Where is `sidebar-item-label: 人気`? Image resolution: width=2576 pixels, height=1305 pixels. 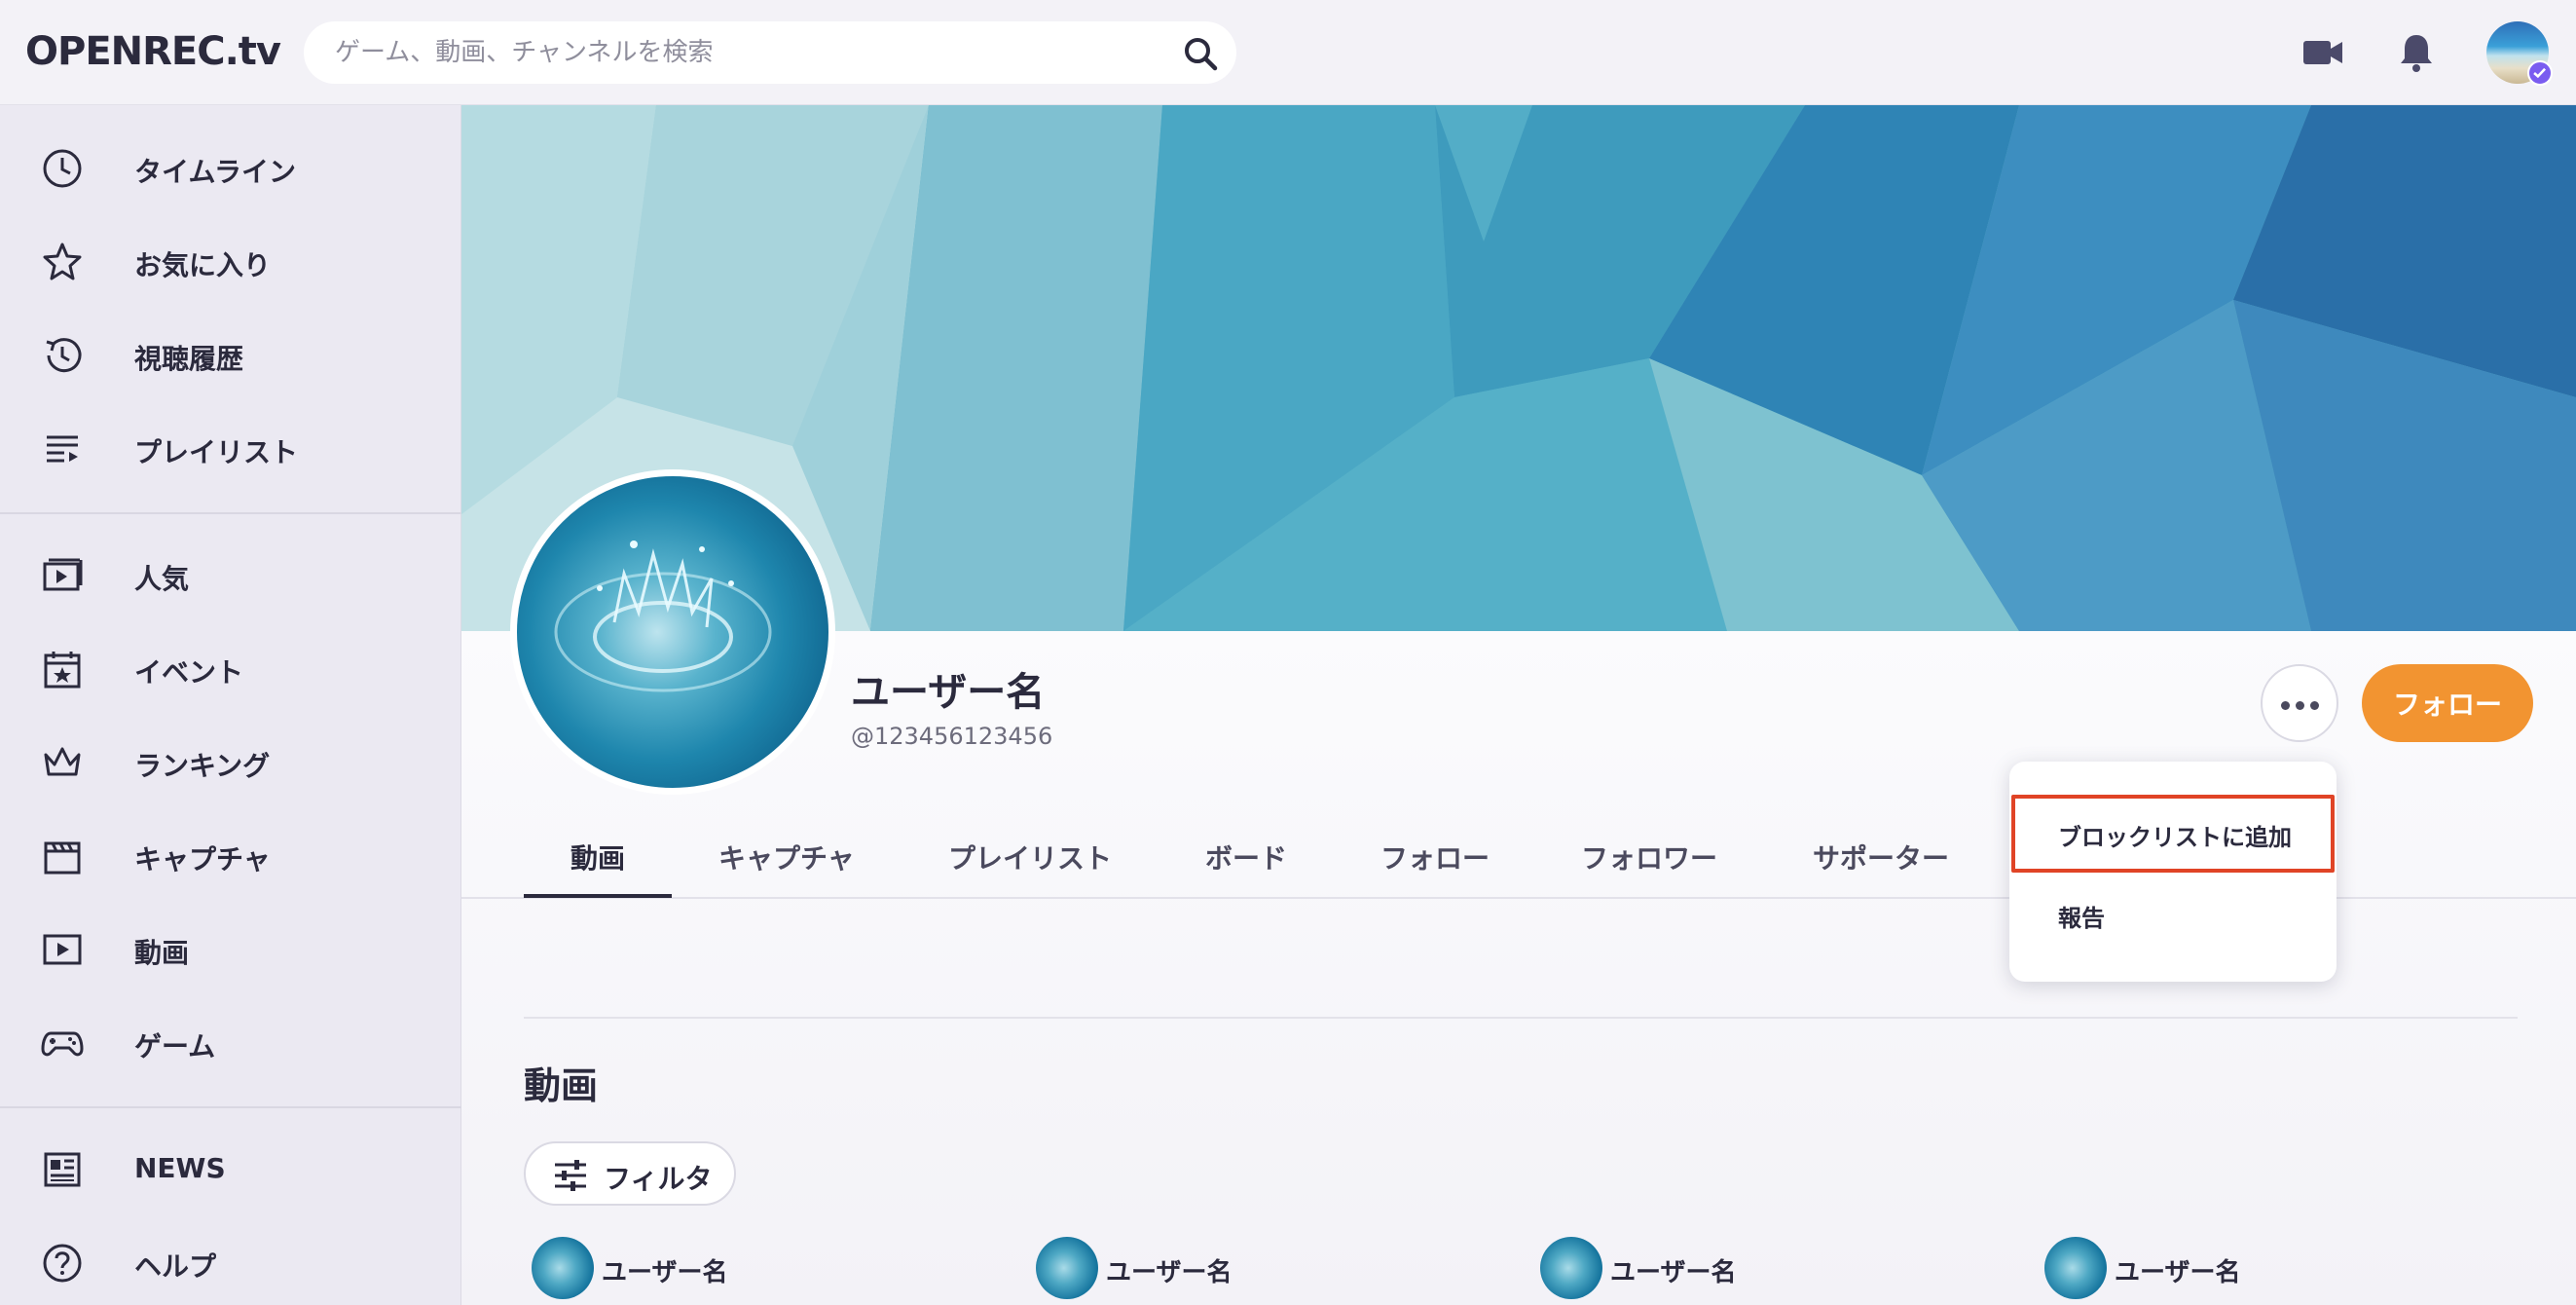
sidebar-item-label: 人気 is located at coordinates (162, 579).